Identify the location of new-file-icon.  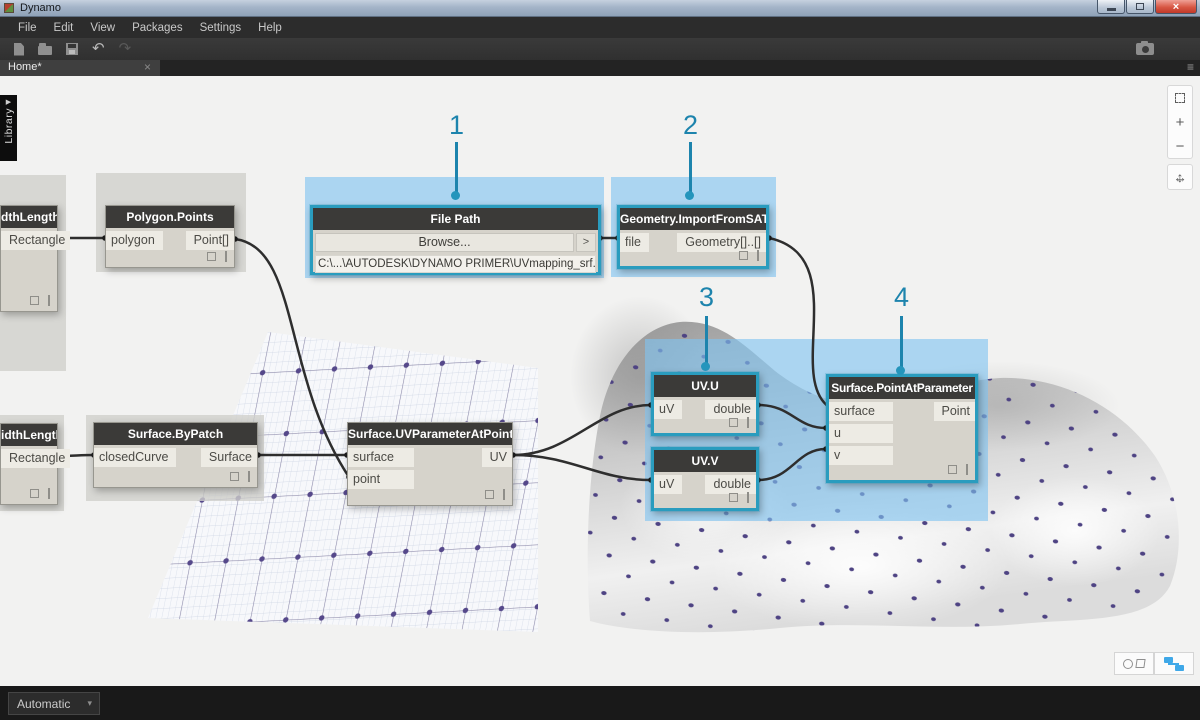
(19, 49).